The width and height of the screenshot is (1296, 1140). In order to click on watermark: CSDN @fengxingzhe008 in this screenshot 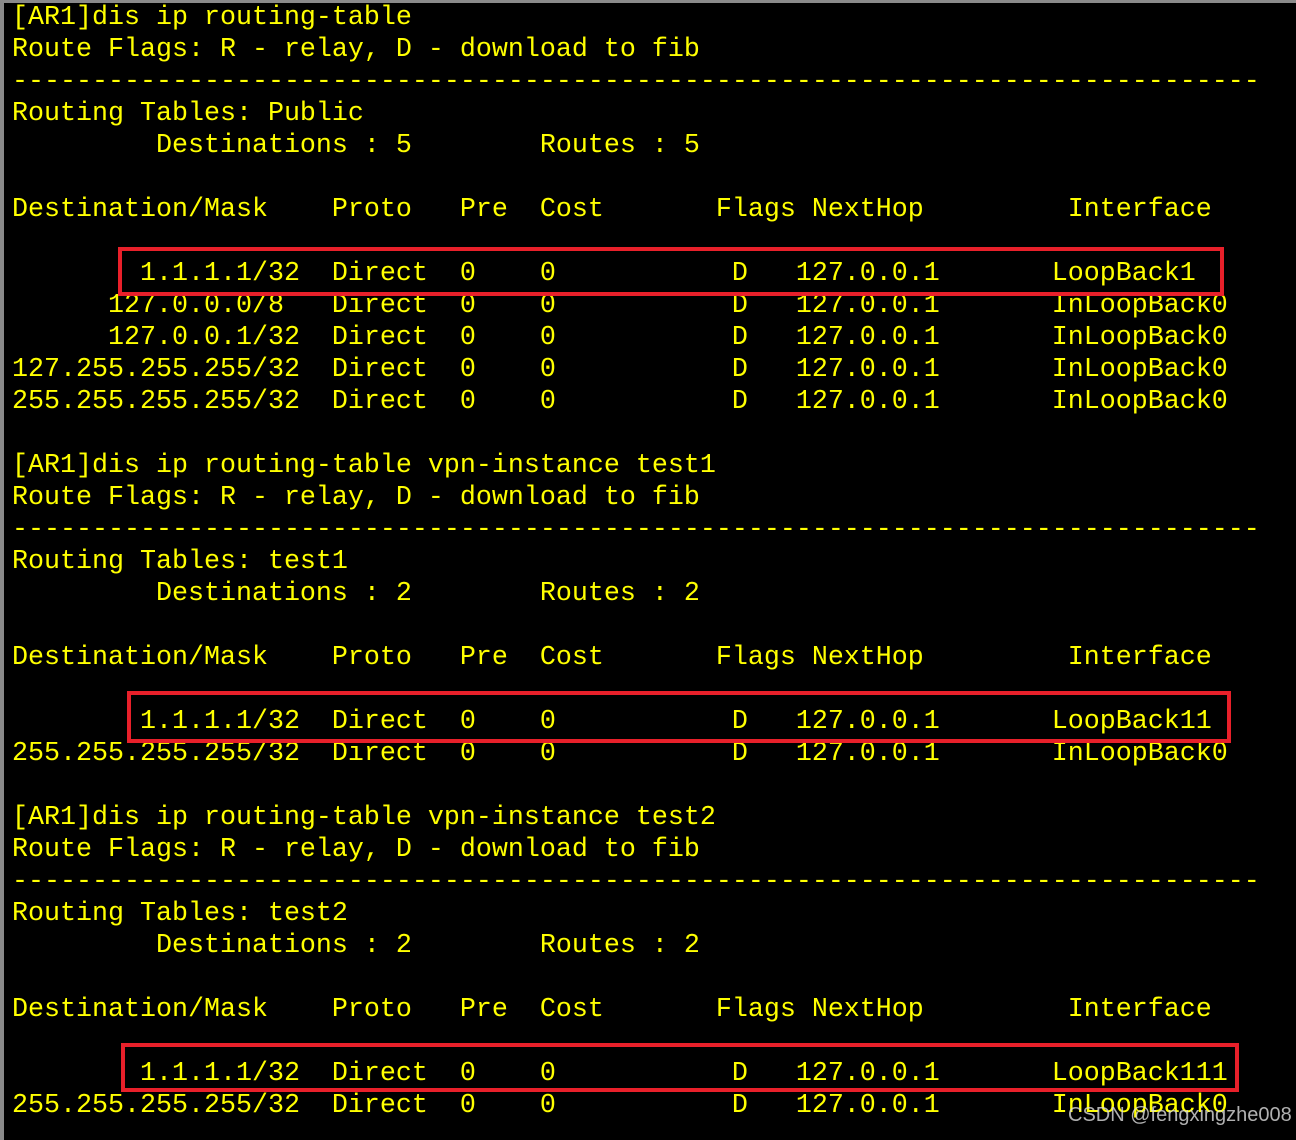, I will do `click(1180, 1115)`.